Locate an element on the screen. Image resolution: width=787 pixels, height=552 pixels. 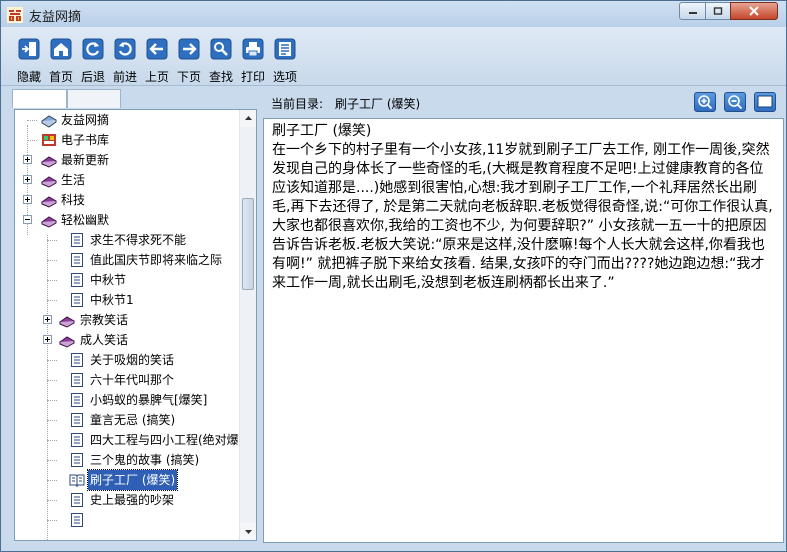
tree-node-article: 六十年代叫那个 is located at coordinates (127, 380).